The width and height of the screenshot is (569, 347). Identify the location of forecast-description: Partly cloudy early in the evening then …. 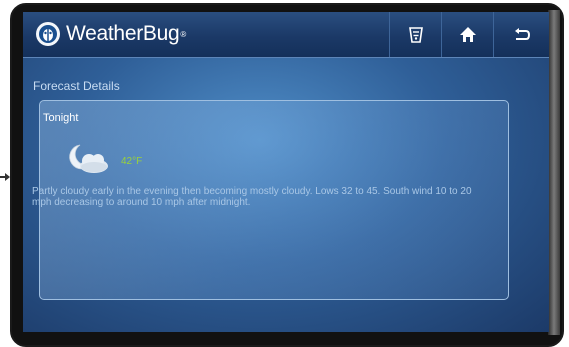
(252, 197).